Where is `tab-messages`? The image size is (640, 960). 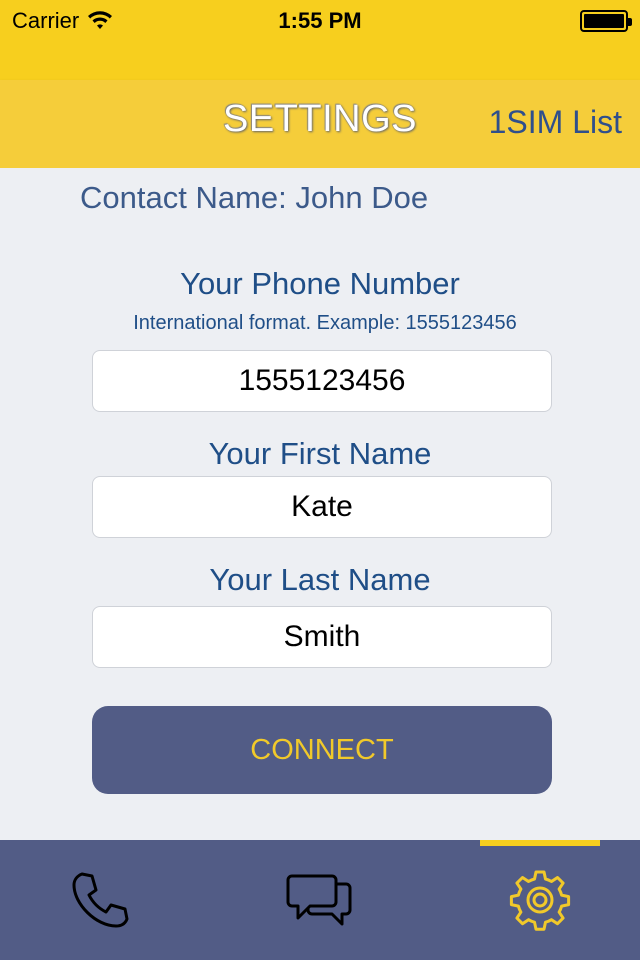
tab-messages is located at coordinates (320, 900).